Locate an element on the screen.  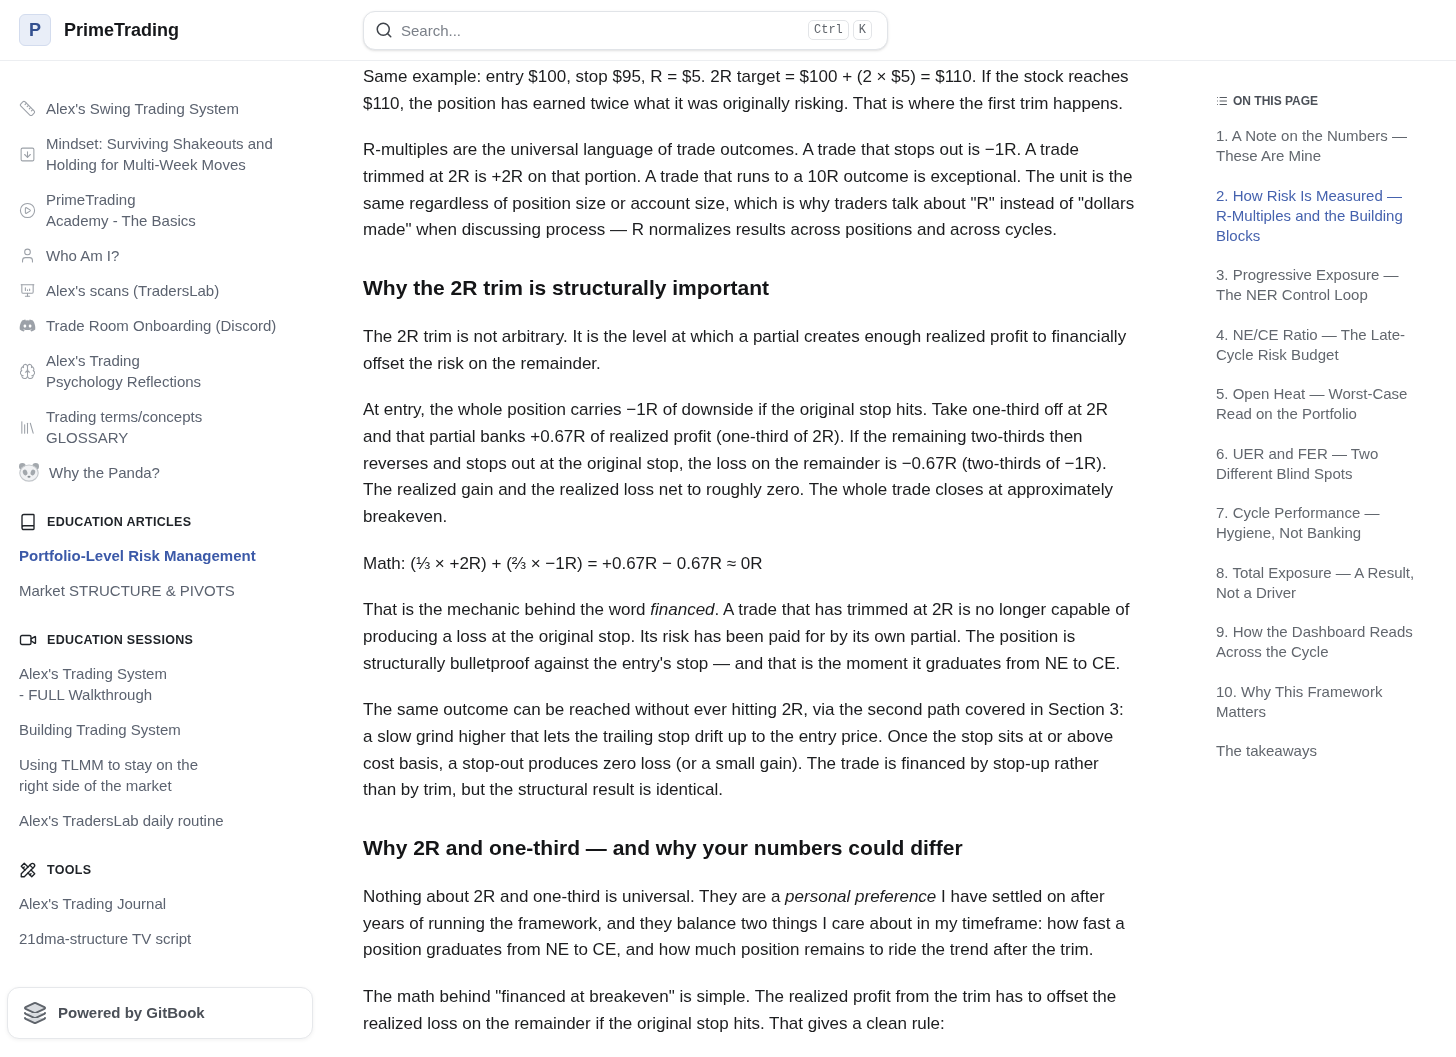
section-heading: Why 2R and one-third — and why your numbers could differ is located at coordinates (663, 848).